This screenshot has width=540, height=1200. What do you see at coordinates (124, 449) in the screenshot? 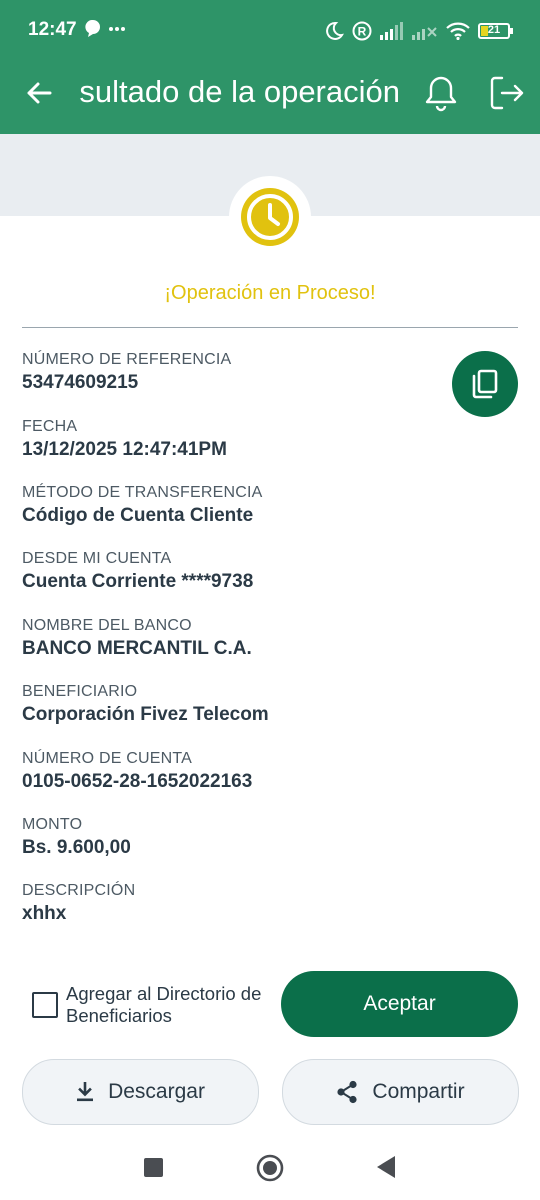
I see `field-value: 13/12/2025 12:47:41PM` at bounding box center [124, 449].